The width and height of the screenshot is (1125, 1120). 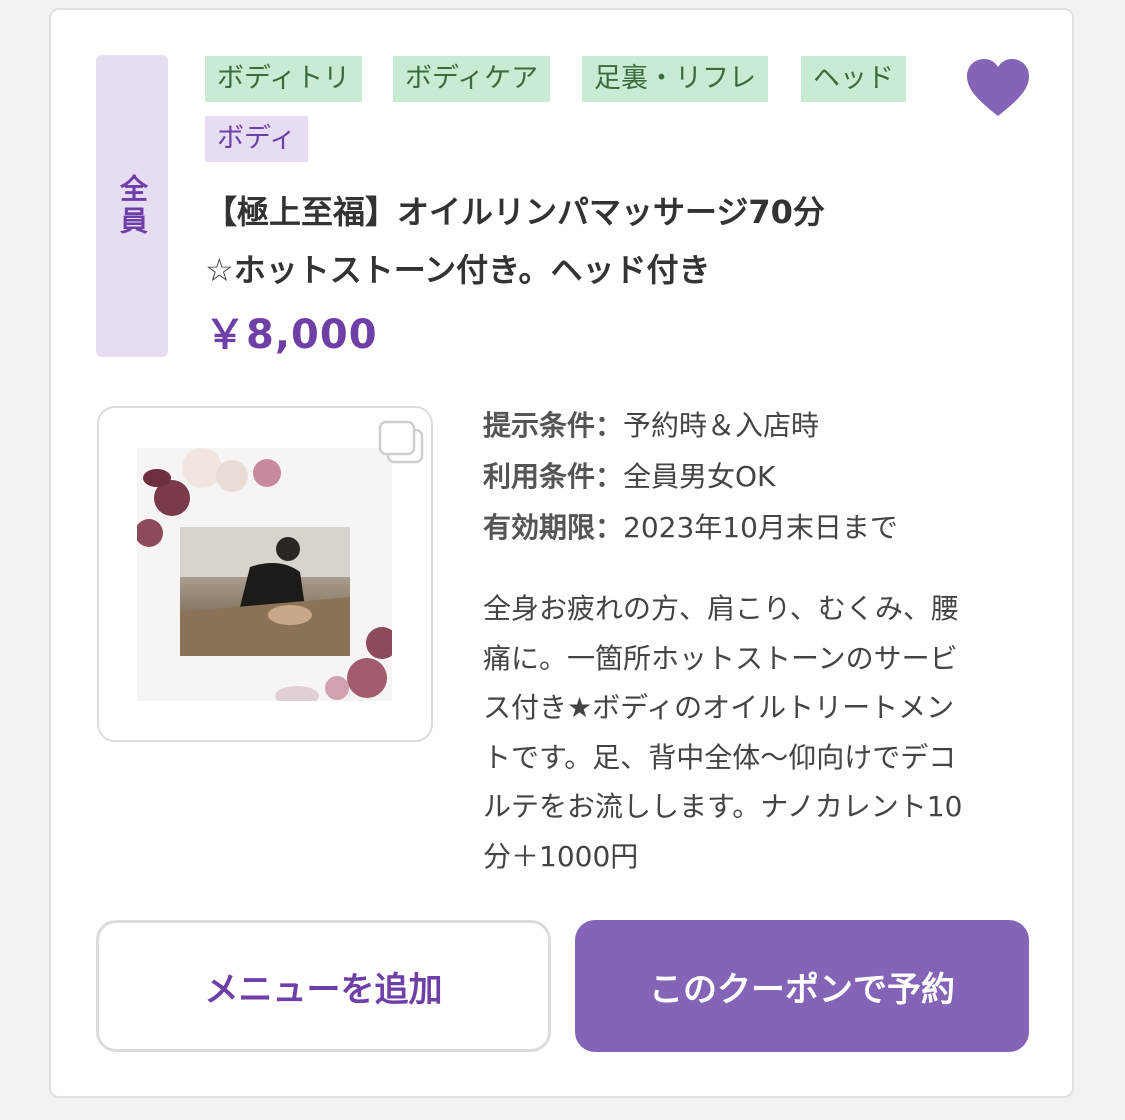 I want to click on description-line: 分＋1000円, so click(x=561, y=856).